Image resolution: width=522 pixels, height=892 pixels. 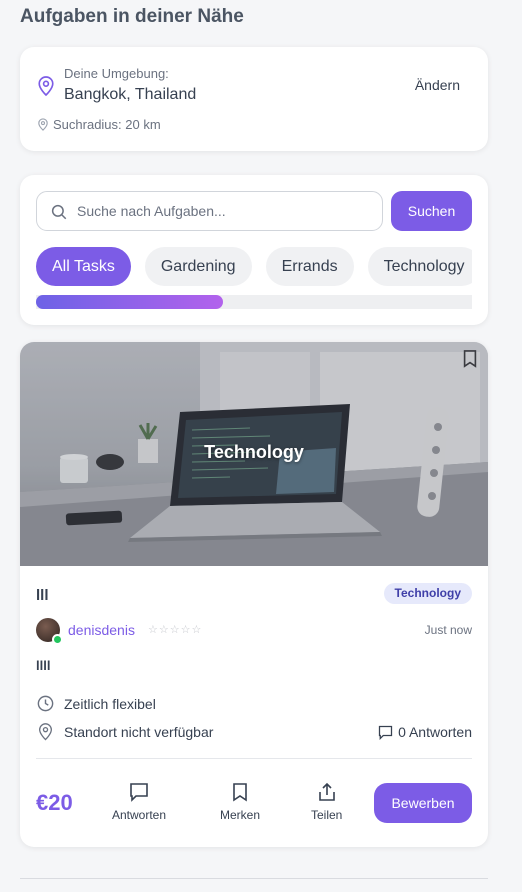 I want to click on search-icon, so click(x=59, y=212).